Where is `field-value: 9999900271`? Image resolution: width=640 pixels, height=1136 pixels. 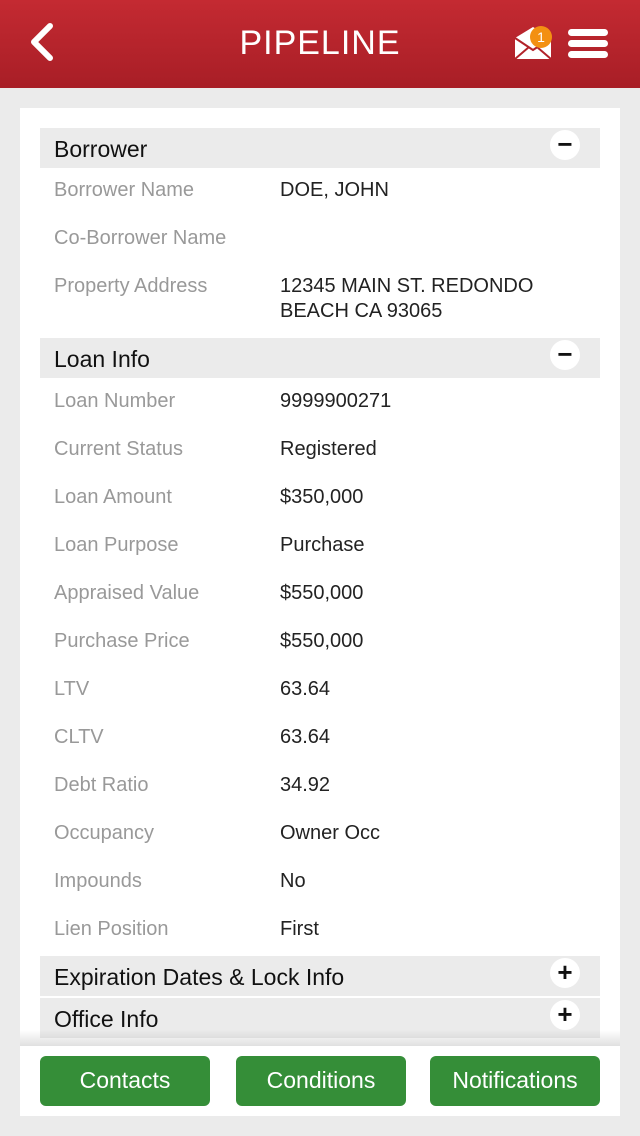 field-value: 9999900271 is located at coordinates (336, 401).